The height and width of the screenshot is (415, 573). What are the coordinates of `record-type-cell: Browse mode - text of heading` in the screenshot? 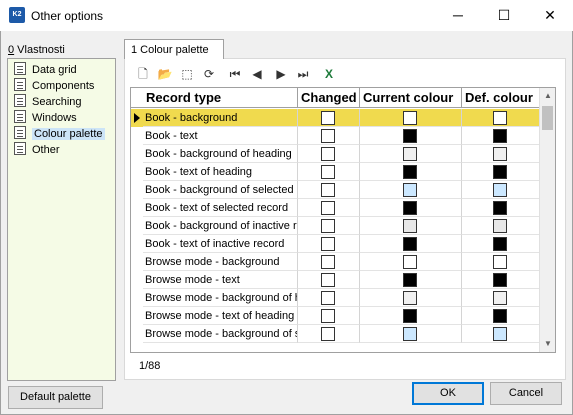 It's located at (220, 316).